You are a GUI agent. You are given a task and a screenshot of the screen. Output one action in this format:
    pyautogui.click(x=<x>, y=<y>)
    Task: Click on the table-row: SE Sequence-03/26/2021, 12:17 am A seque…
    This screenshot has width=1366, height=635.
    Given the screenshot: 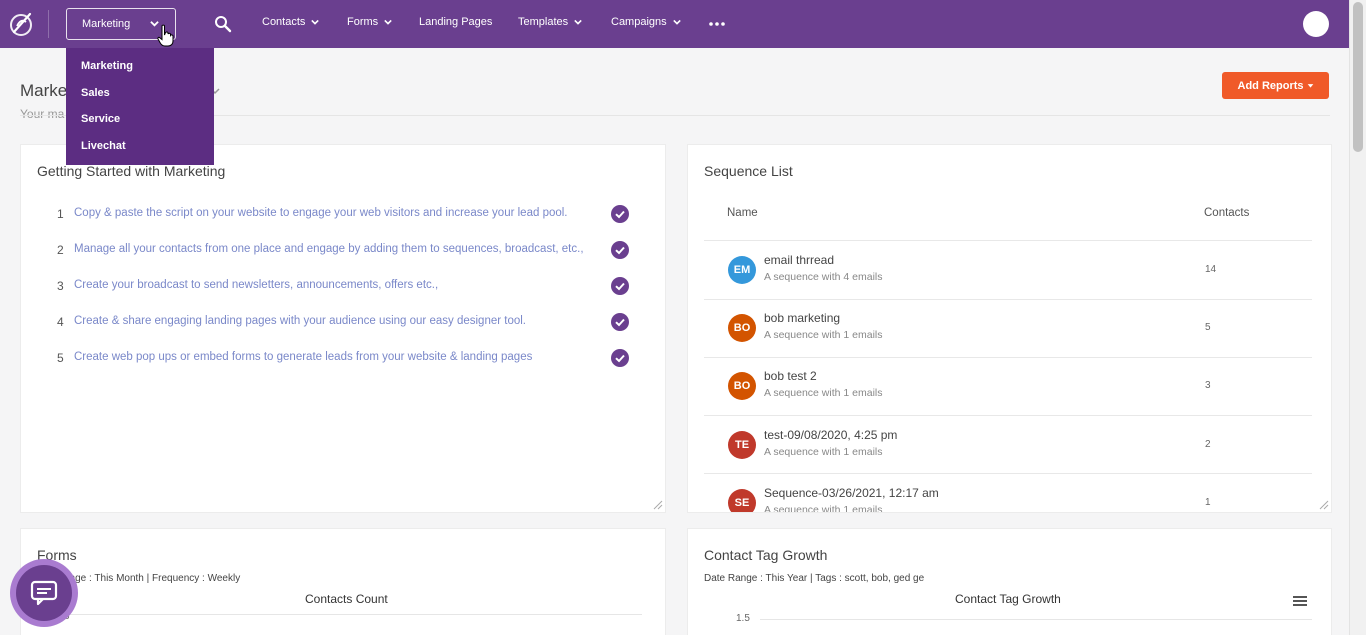 What is the action you would take?
    pyautogui.click(x=1009, y=493)
    